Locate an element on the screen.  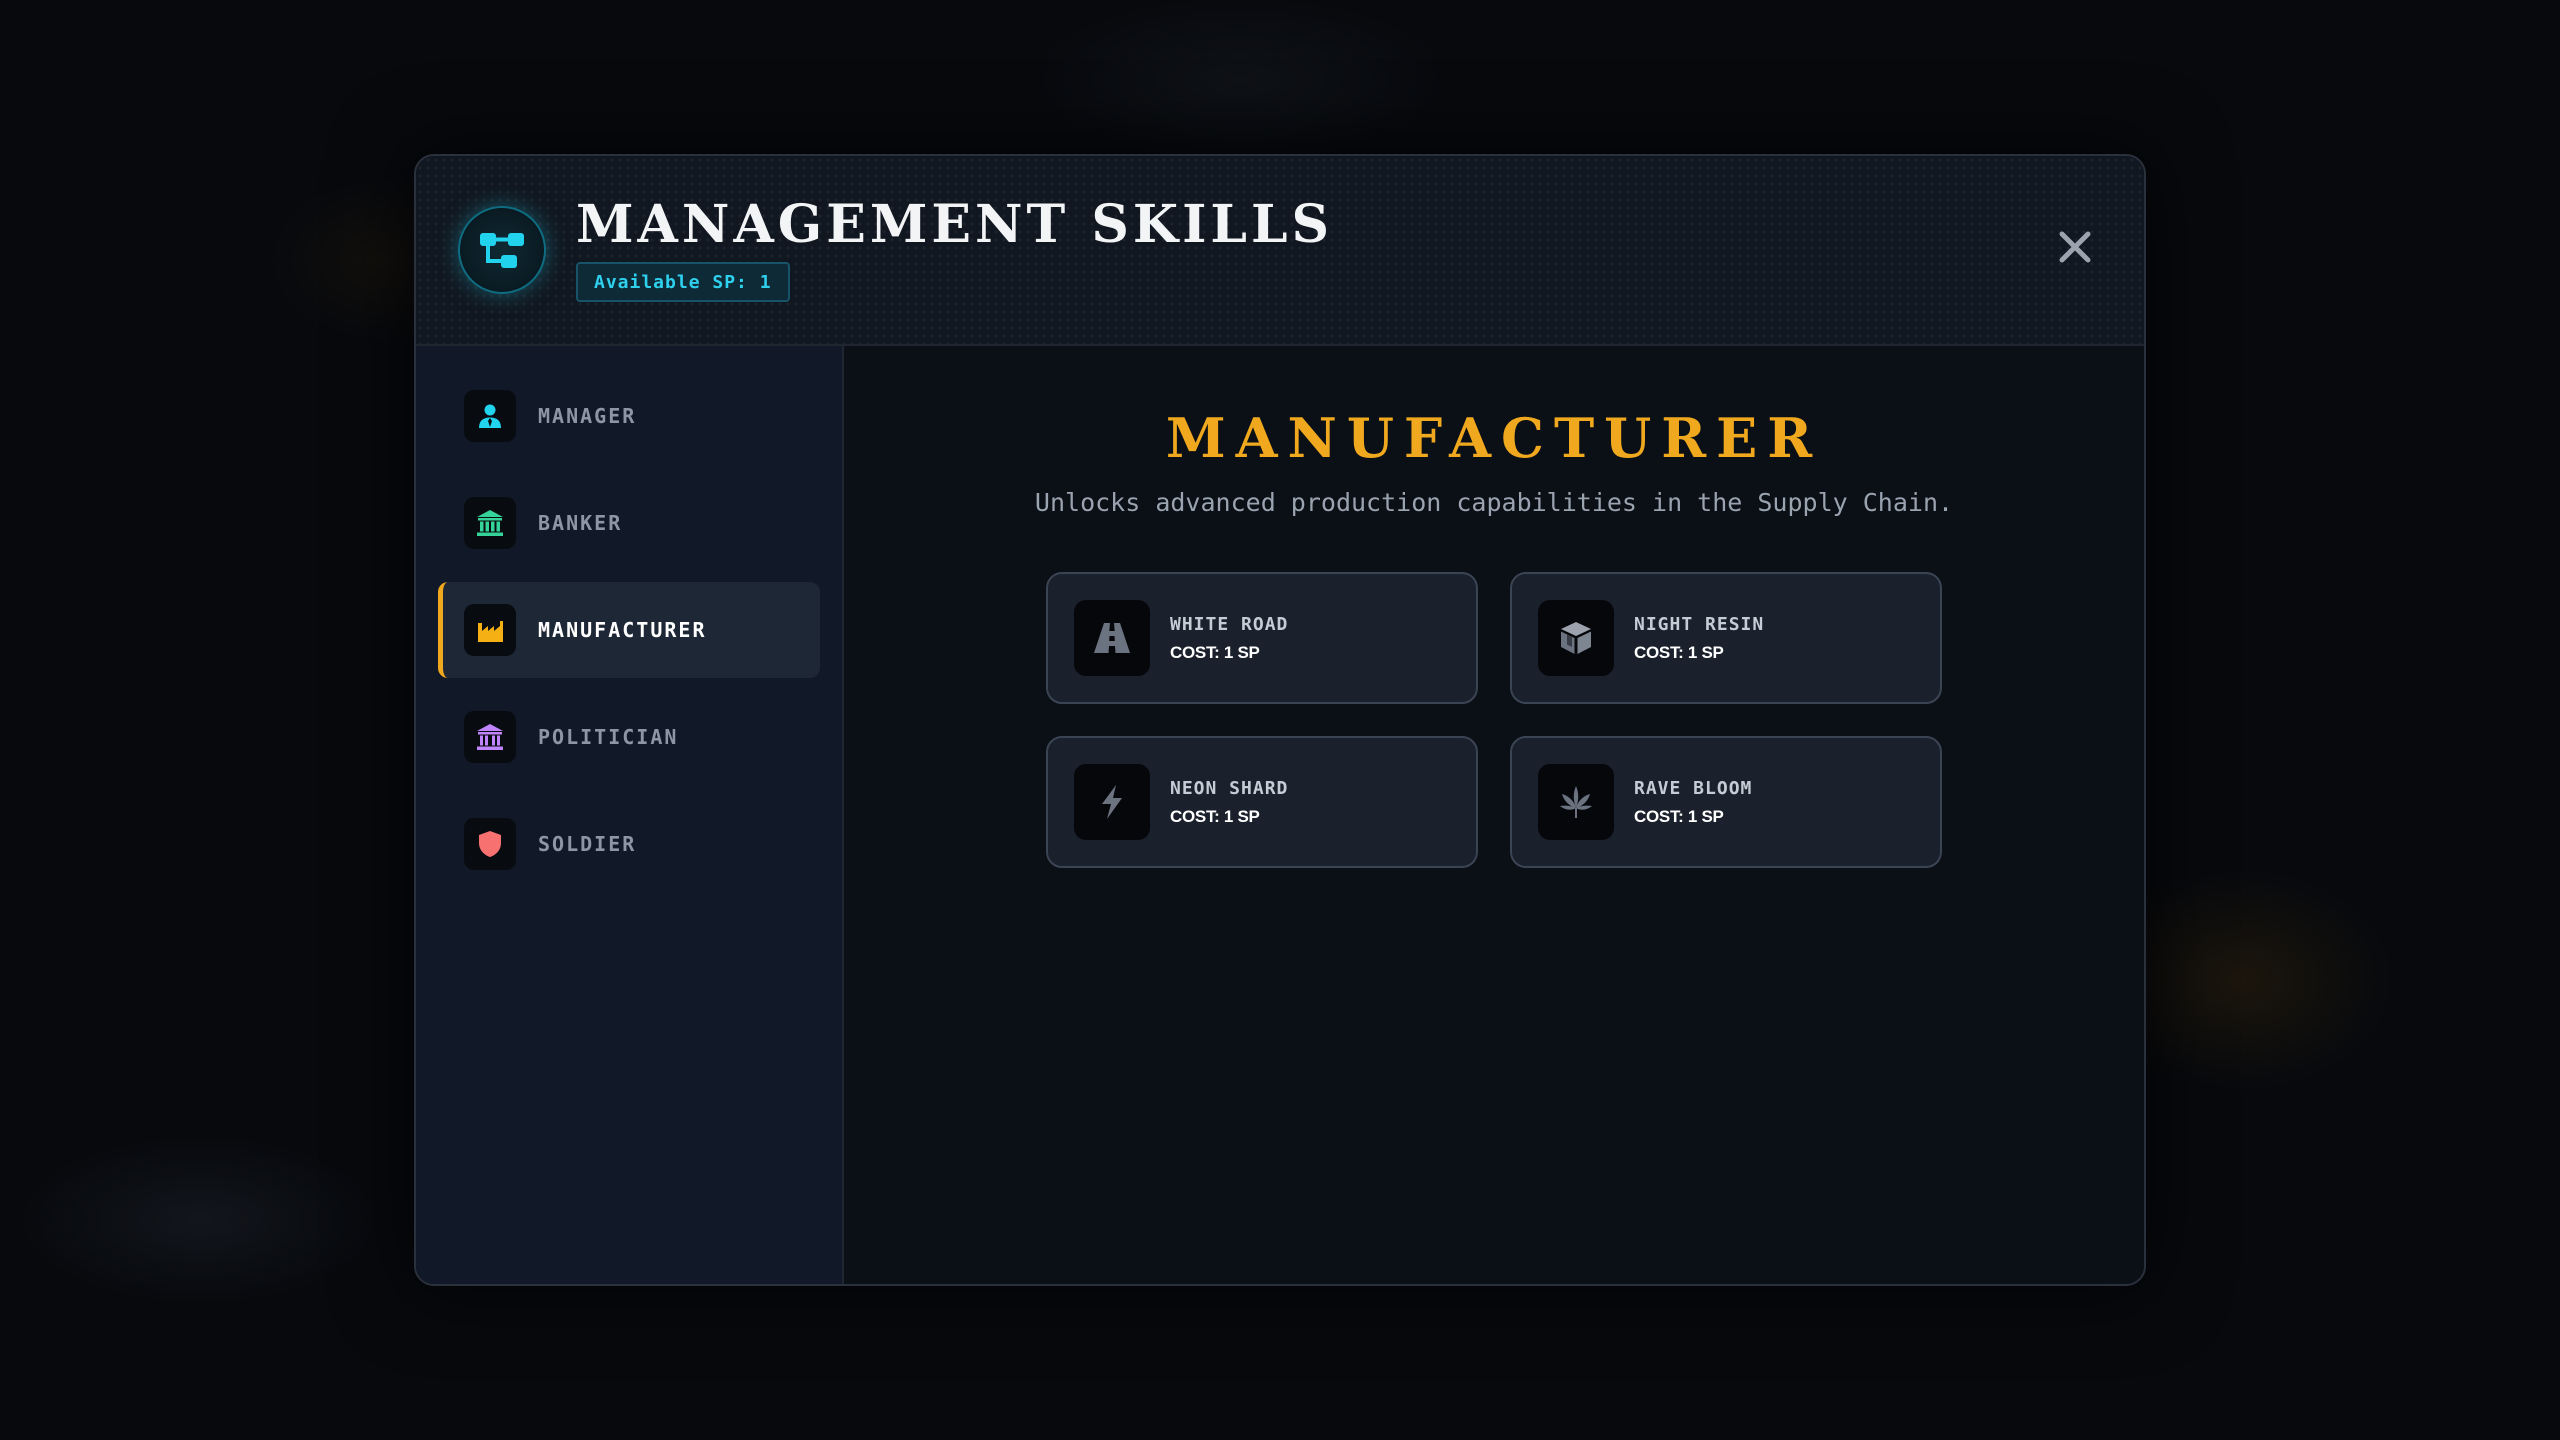
skill-name: WHITE ROAD is located at coordinates (1229, 624).